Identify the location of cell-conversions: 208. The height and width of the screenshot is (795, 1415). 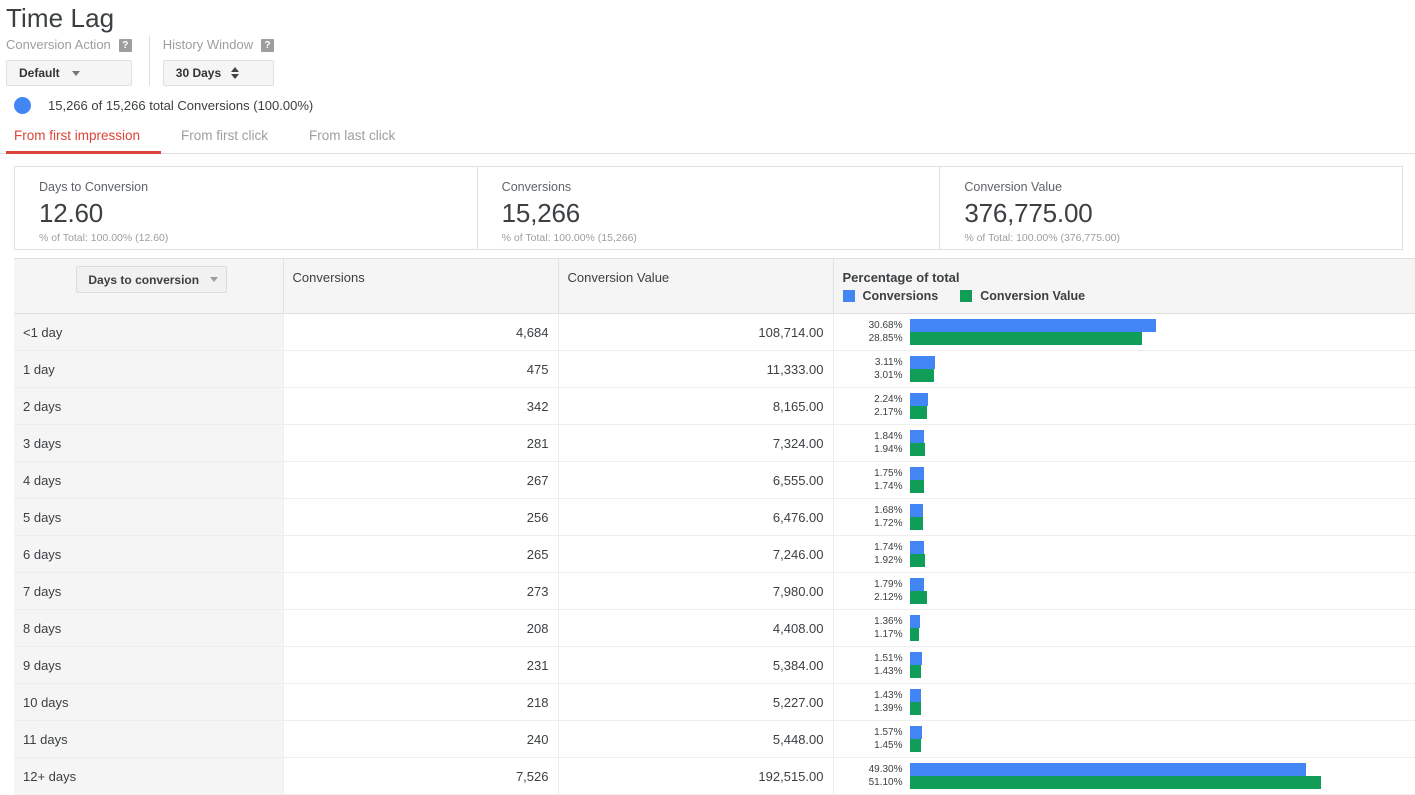
(420, 628).